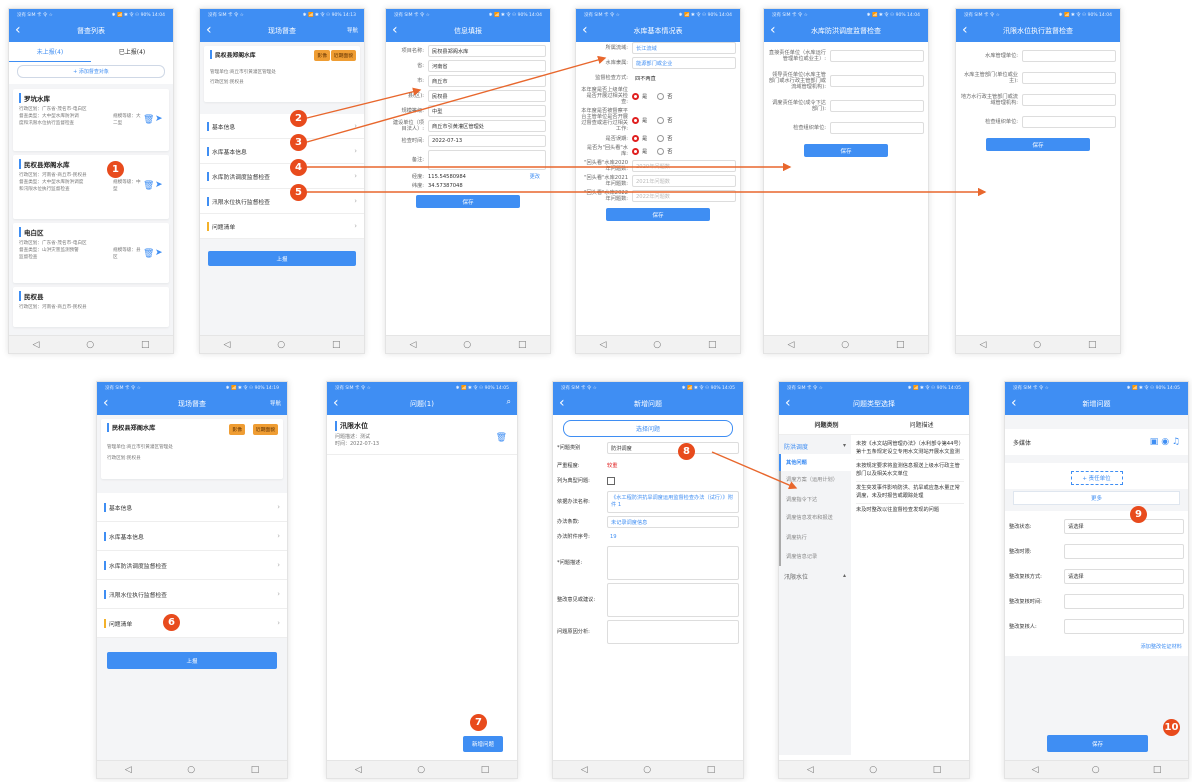  I want to click on step-badge-5: 5, so click(298, 192).